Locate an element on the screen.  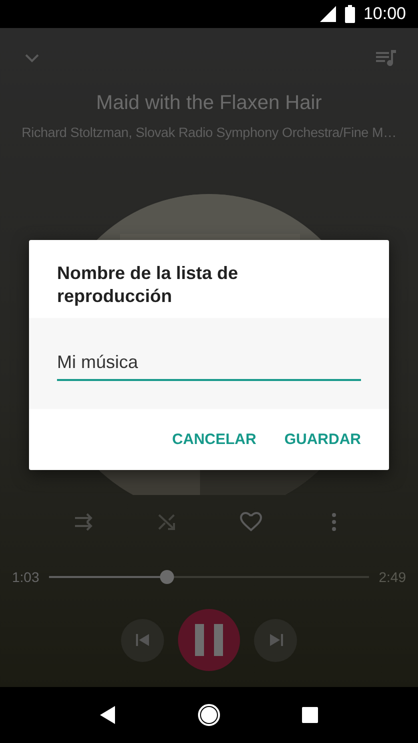
back-icon is located at coordinates (108, 715).